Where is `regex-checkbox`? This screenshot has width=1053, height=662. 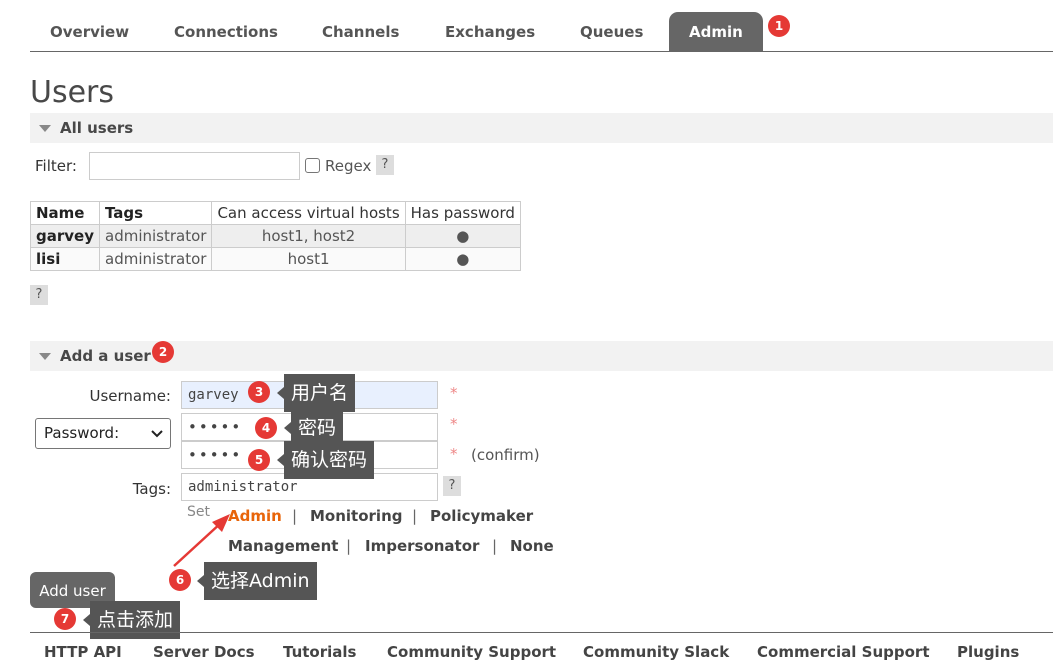
regex-checkbox is located at coordinates (312, 165).